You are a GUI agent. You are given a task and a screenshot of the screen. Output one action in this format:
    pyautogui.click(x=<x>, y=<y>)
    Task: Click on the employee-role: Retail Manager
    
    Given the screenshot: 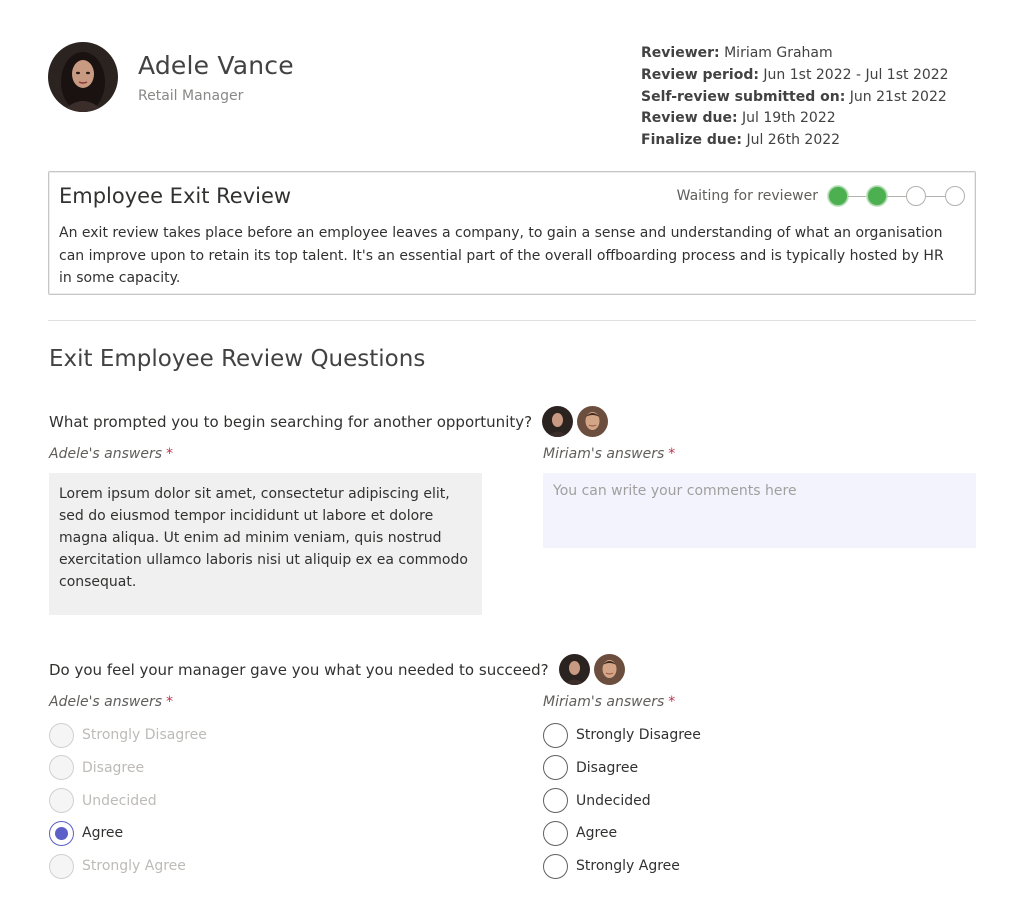 What is the action you would take?
    pyautogui.click(x=191, y=96)
    